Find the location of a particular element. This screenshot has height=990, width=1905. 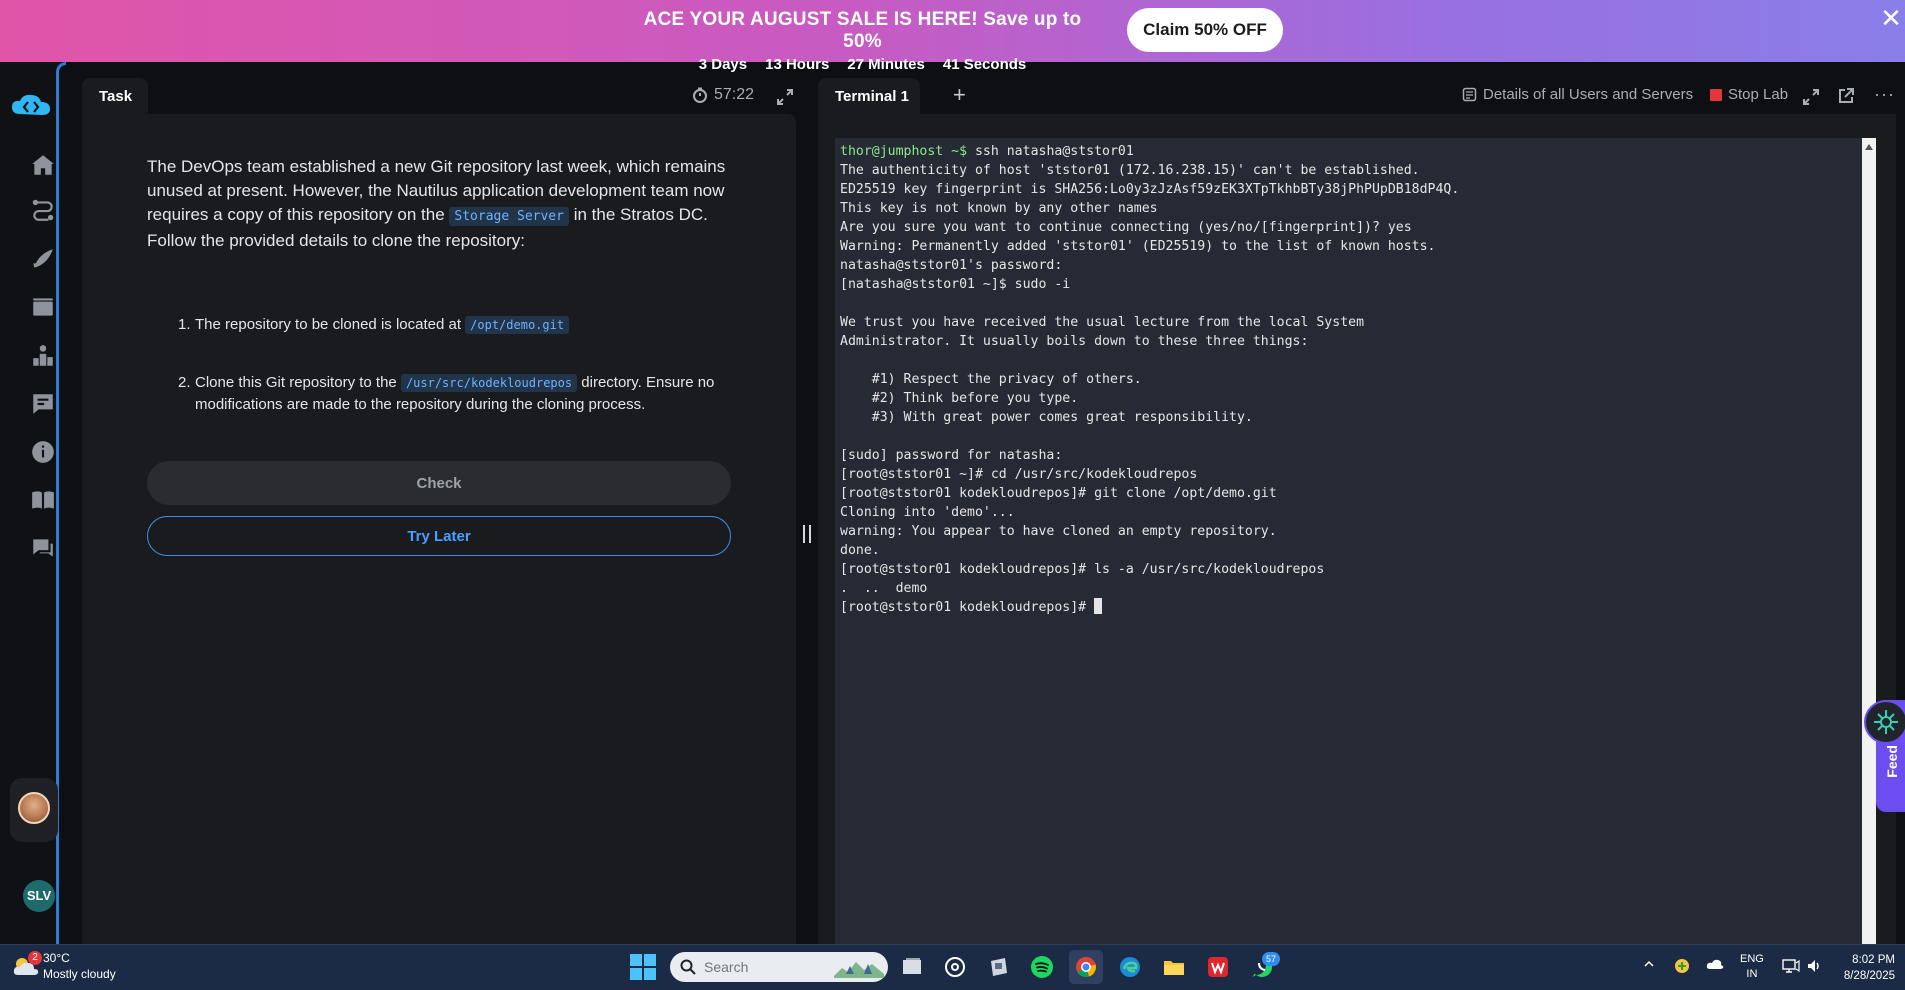

taskbar-app-spotify is located at coordinates (1042, 967).